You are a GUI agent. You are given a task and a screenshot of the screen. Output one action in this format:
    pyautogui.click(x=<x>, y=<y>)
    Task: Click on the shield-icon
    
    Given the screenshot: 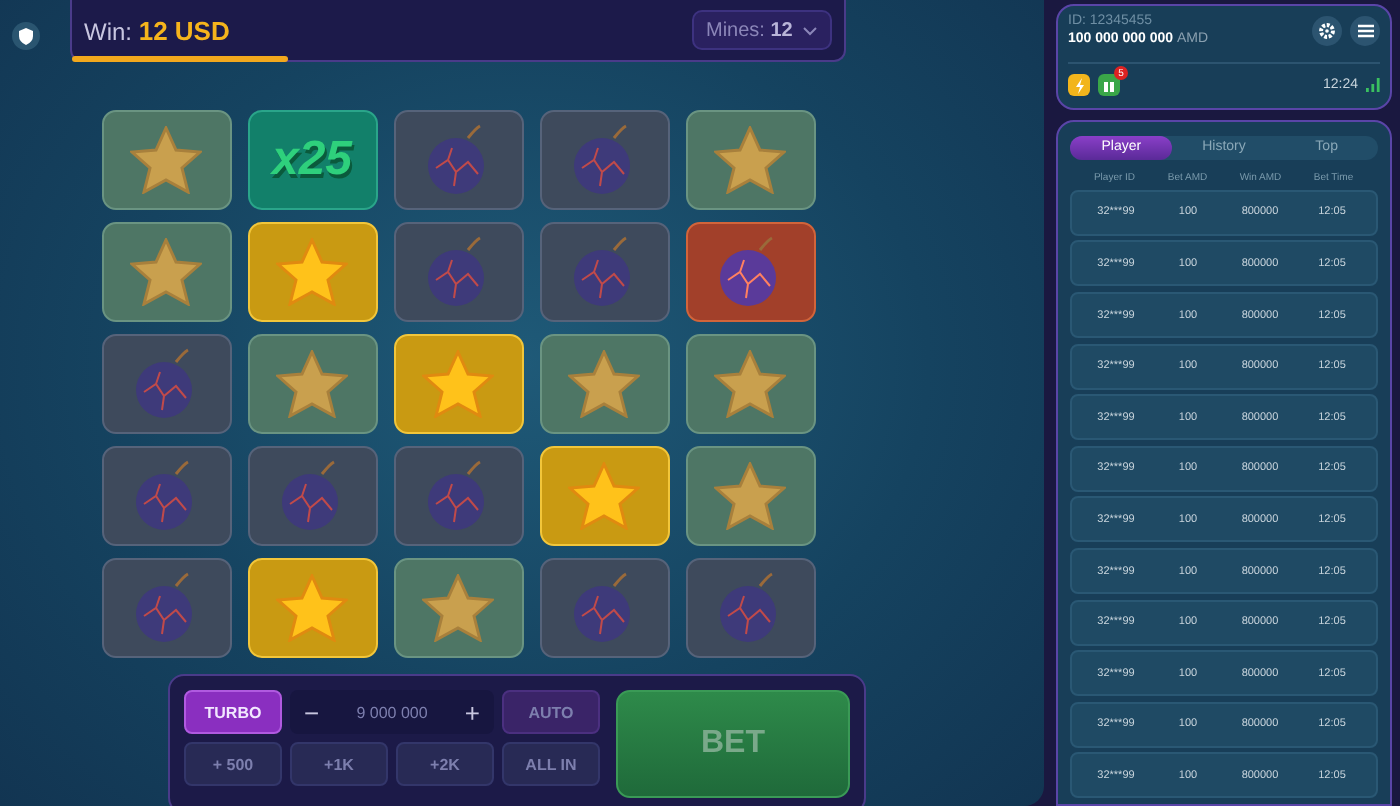 What is the action you would take?
    pyautogui.click(x=26, y=36)
    